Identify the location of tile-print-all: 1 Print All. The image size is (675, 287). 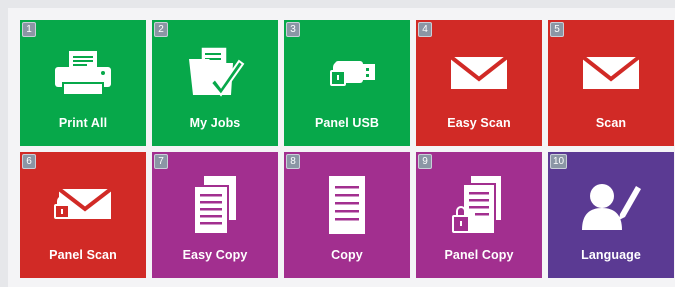
(83, 83).